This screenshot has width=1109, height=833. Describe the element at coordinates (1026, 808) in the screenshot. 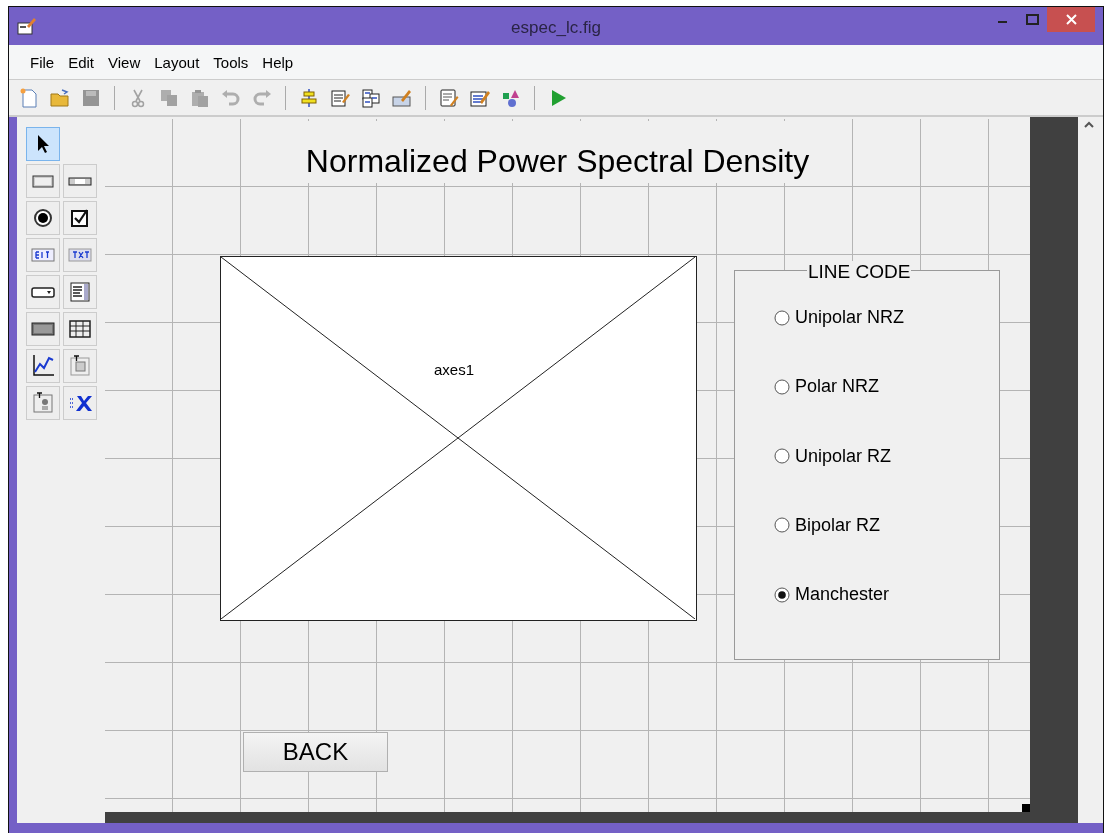

I see `resize-handle` at that location.